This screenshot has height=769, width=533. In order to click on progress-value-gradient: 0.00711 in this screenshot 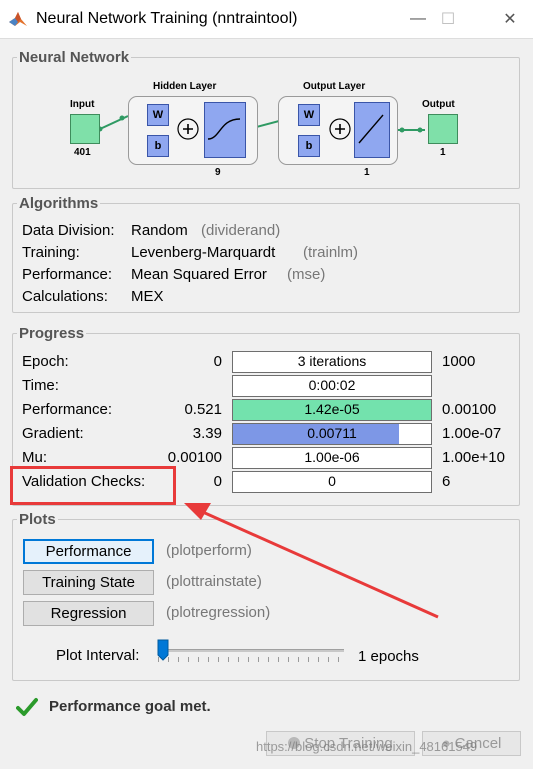, I will do `click(332, 433)`.